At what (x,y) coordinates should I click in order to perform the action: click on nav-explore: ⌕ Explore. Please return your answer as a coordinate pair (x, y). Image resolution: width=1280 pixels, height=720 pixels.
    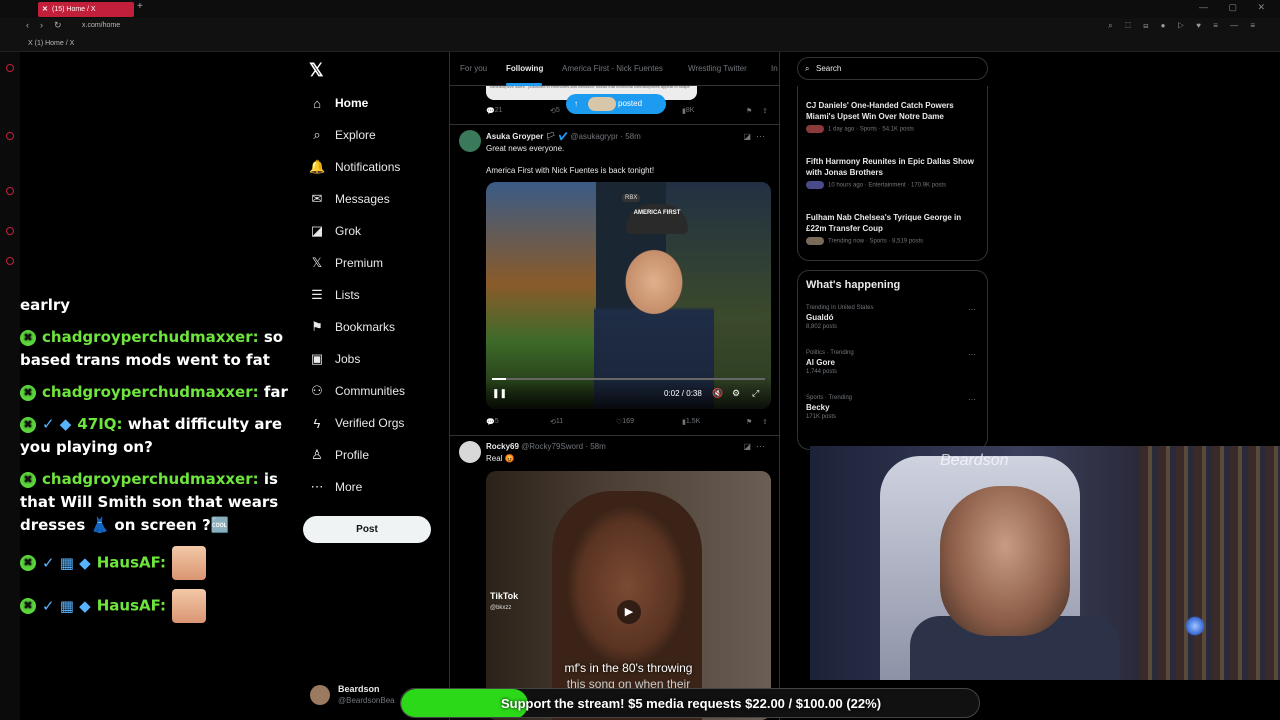
    Looking at the image, I should click on (342, 135).